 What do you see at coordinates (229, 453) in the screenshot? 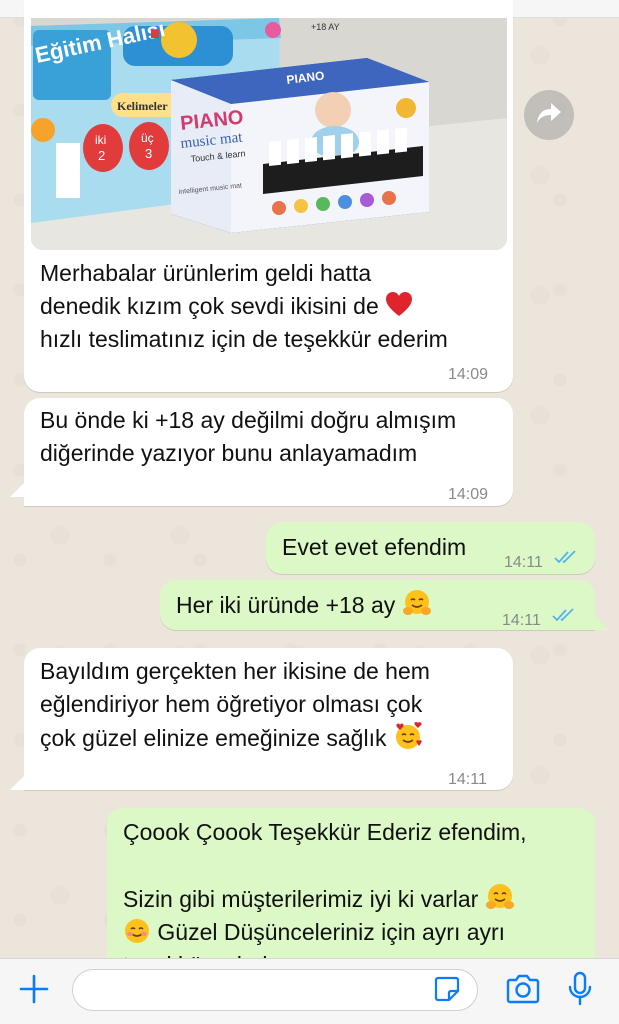
I see `message-line: diğerinde yazıyor bunu anlayamadım` at bounding box center [229, 453].